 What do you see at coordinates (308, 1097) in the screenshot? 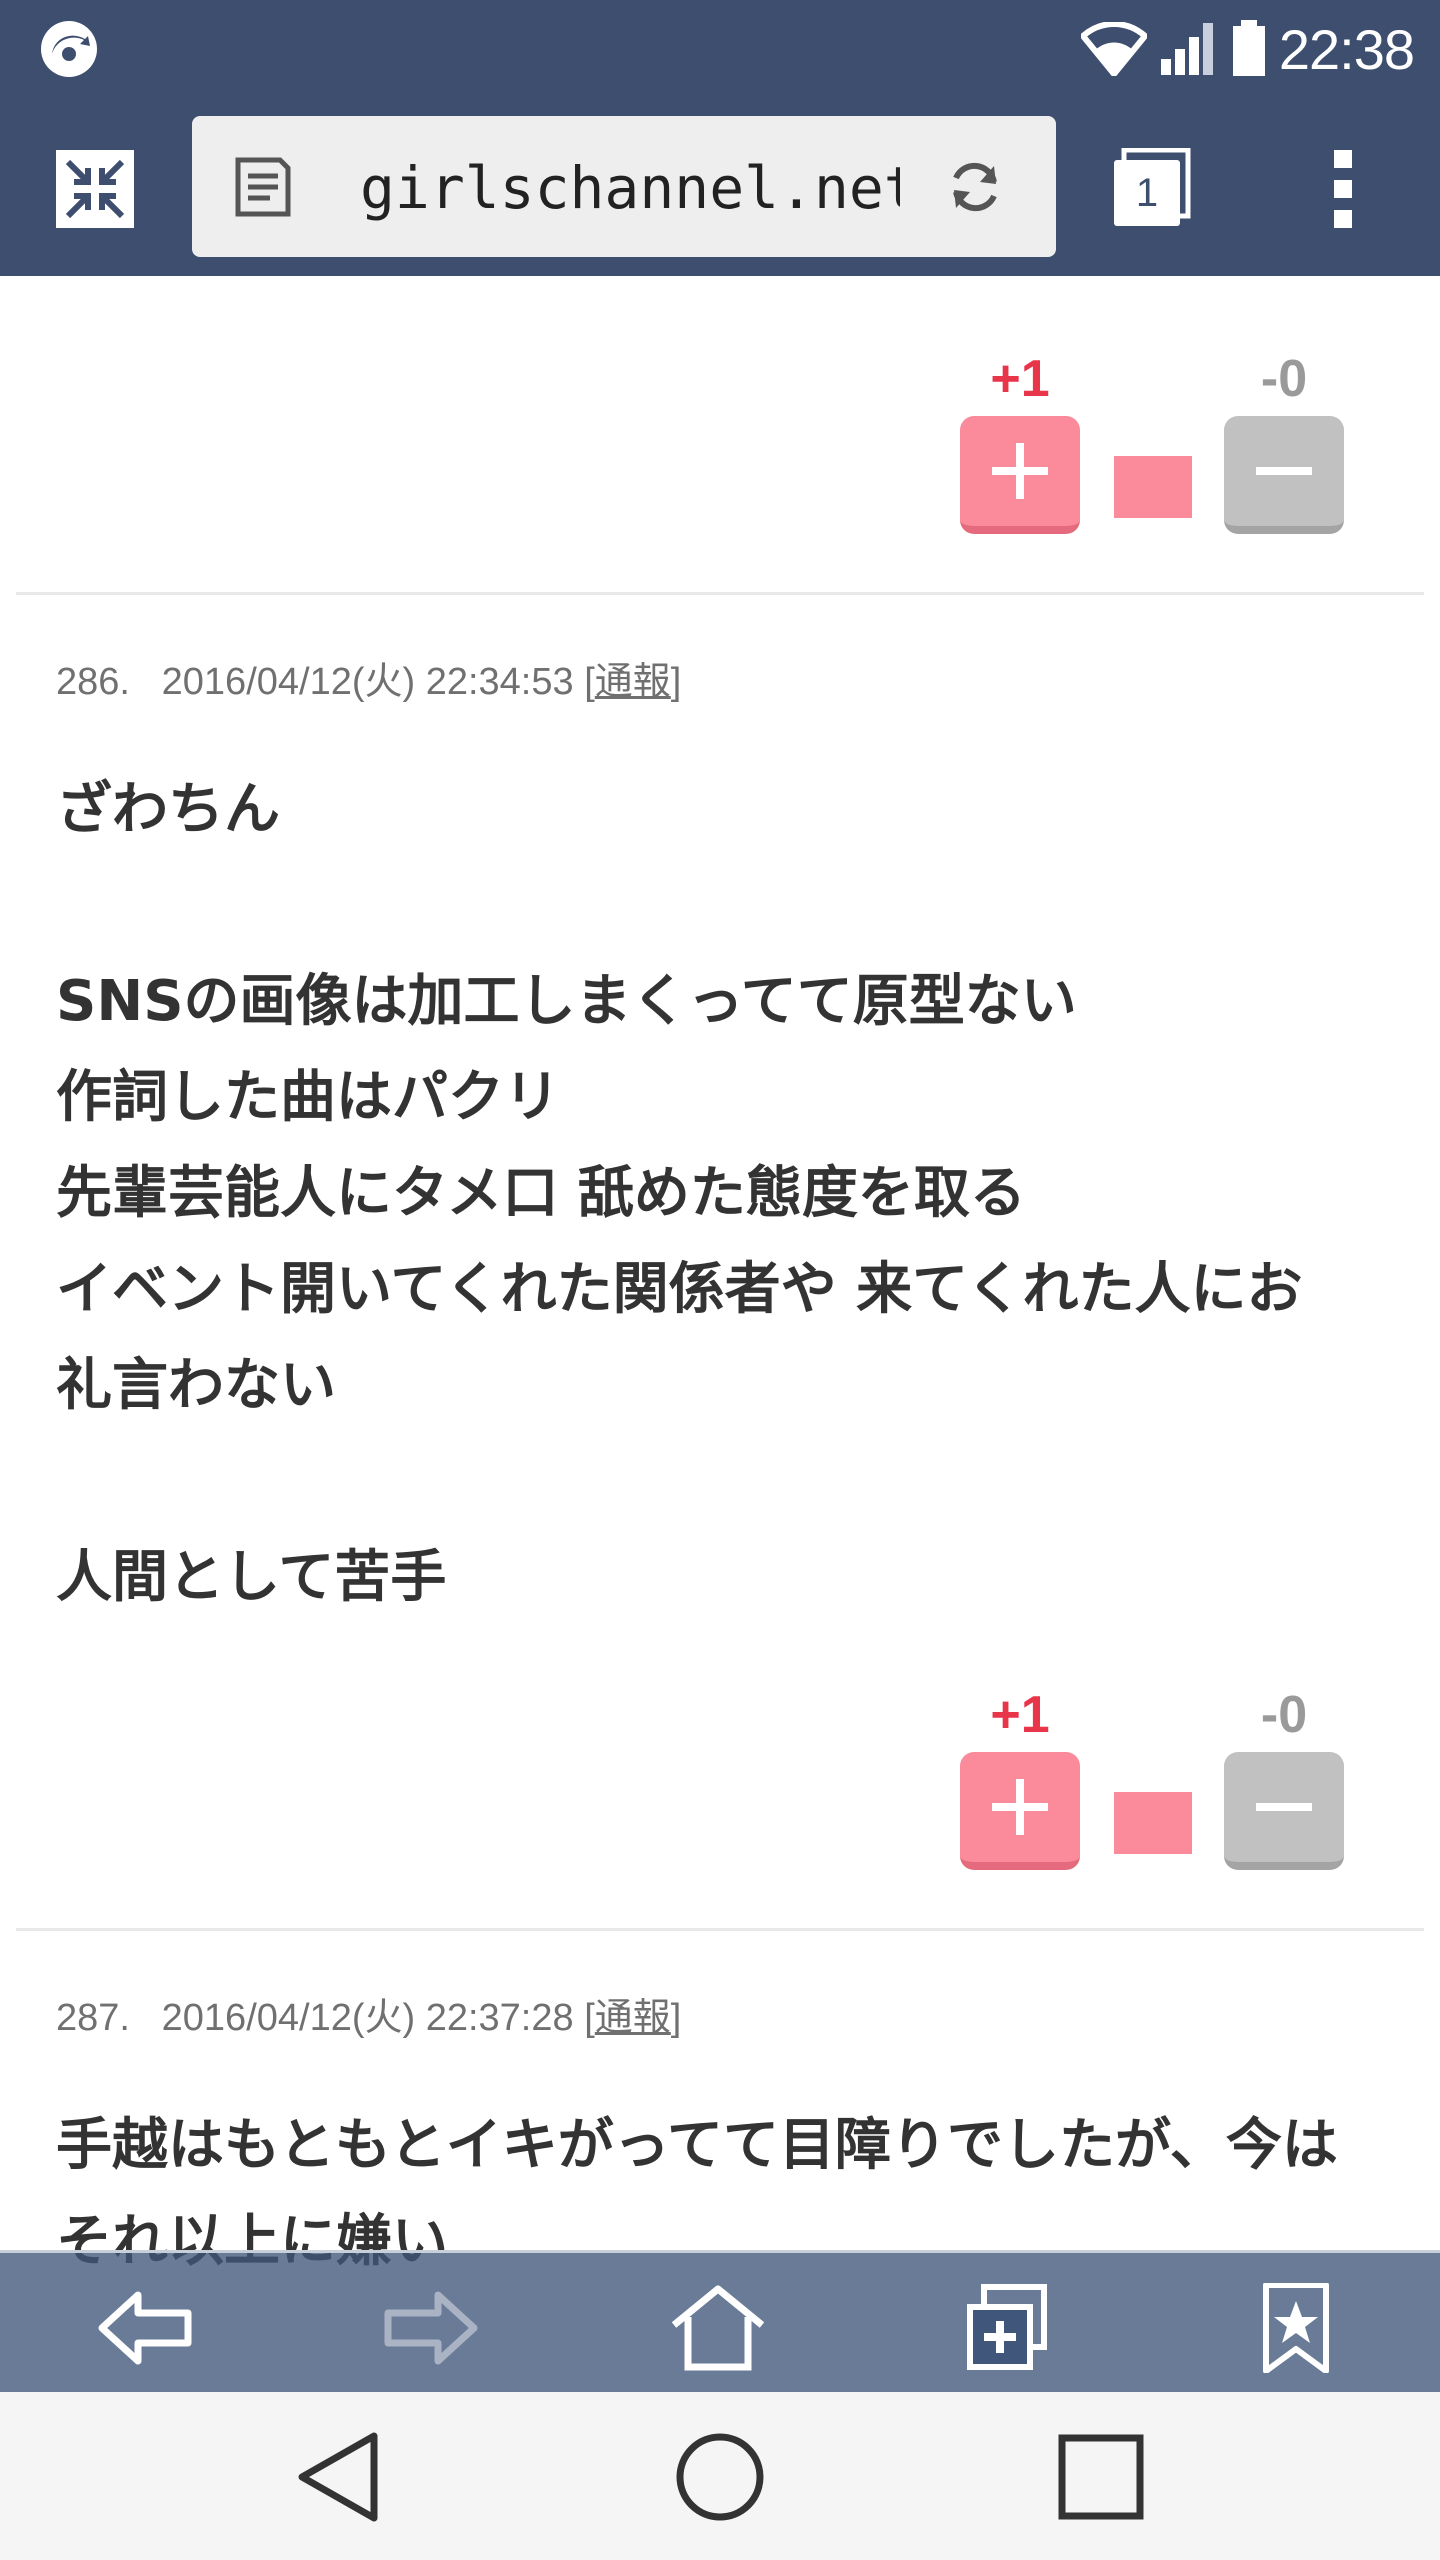
I see `comment-line: 作詞した曲はパクリ` at bounding box center [308, 1097].